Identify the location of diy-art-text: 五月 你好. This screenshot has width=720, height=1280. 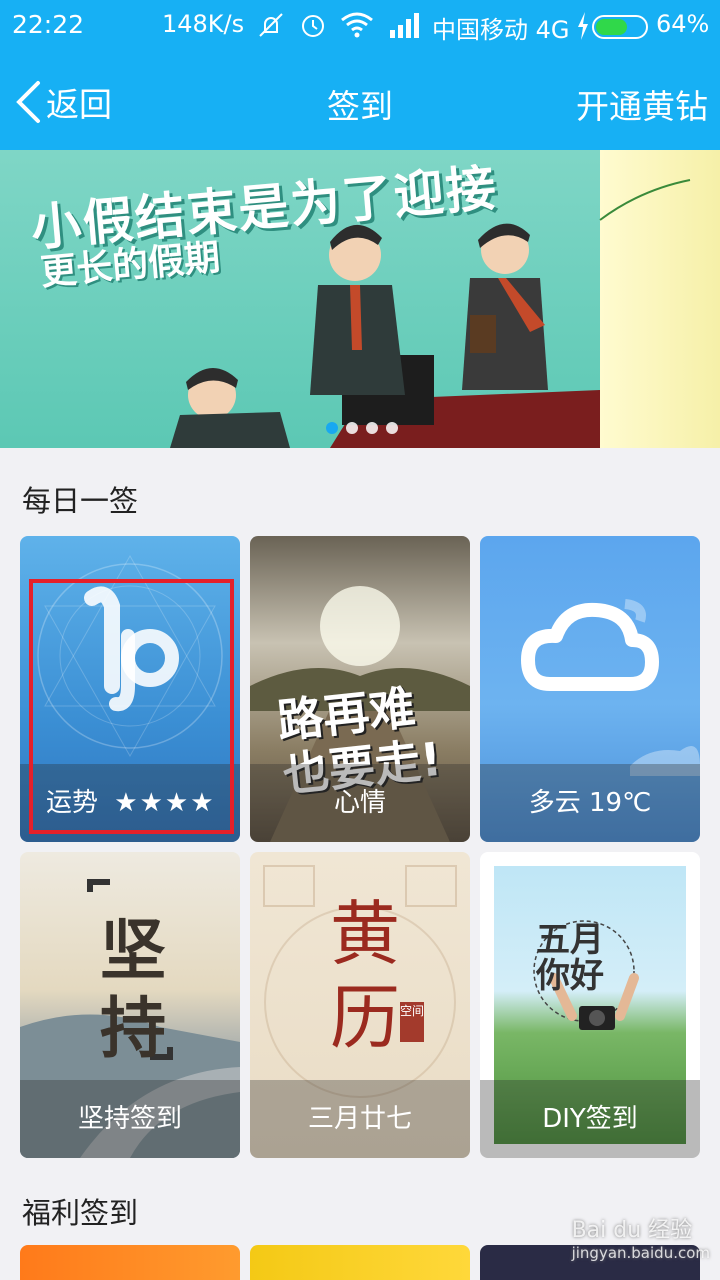
(570, 958).